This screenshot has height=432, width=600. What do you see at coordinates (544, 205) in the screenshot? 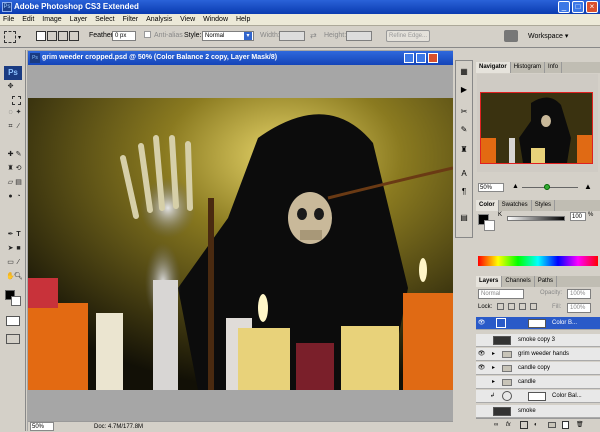
I see `tab-styles: Styles` at bounding box center [544, 205].